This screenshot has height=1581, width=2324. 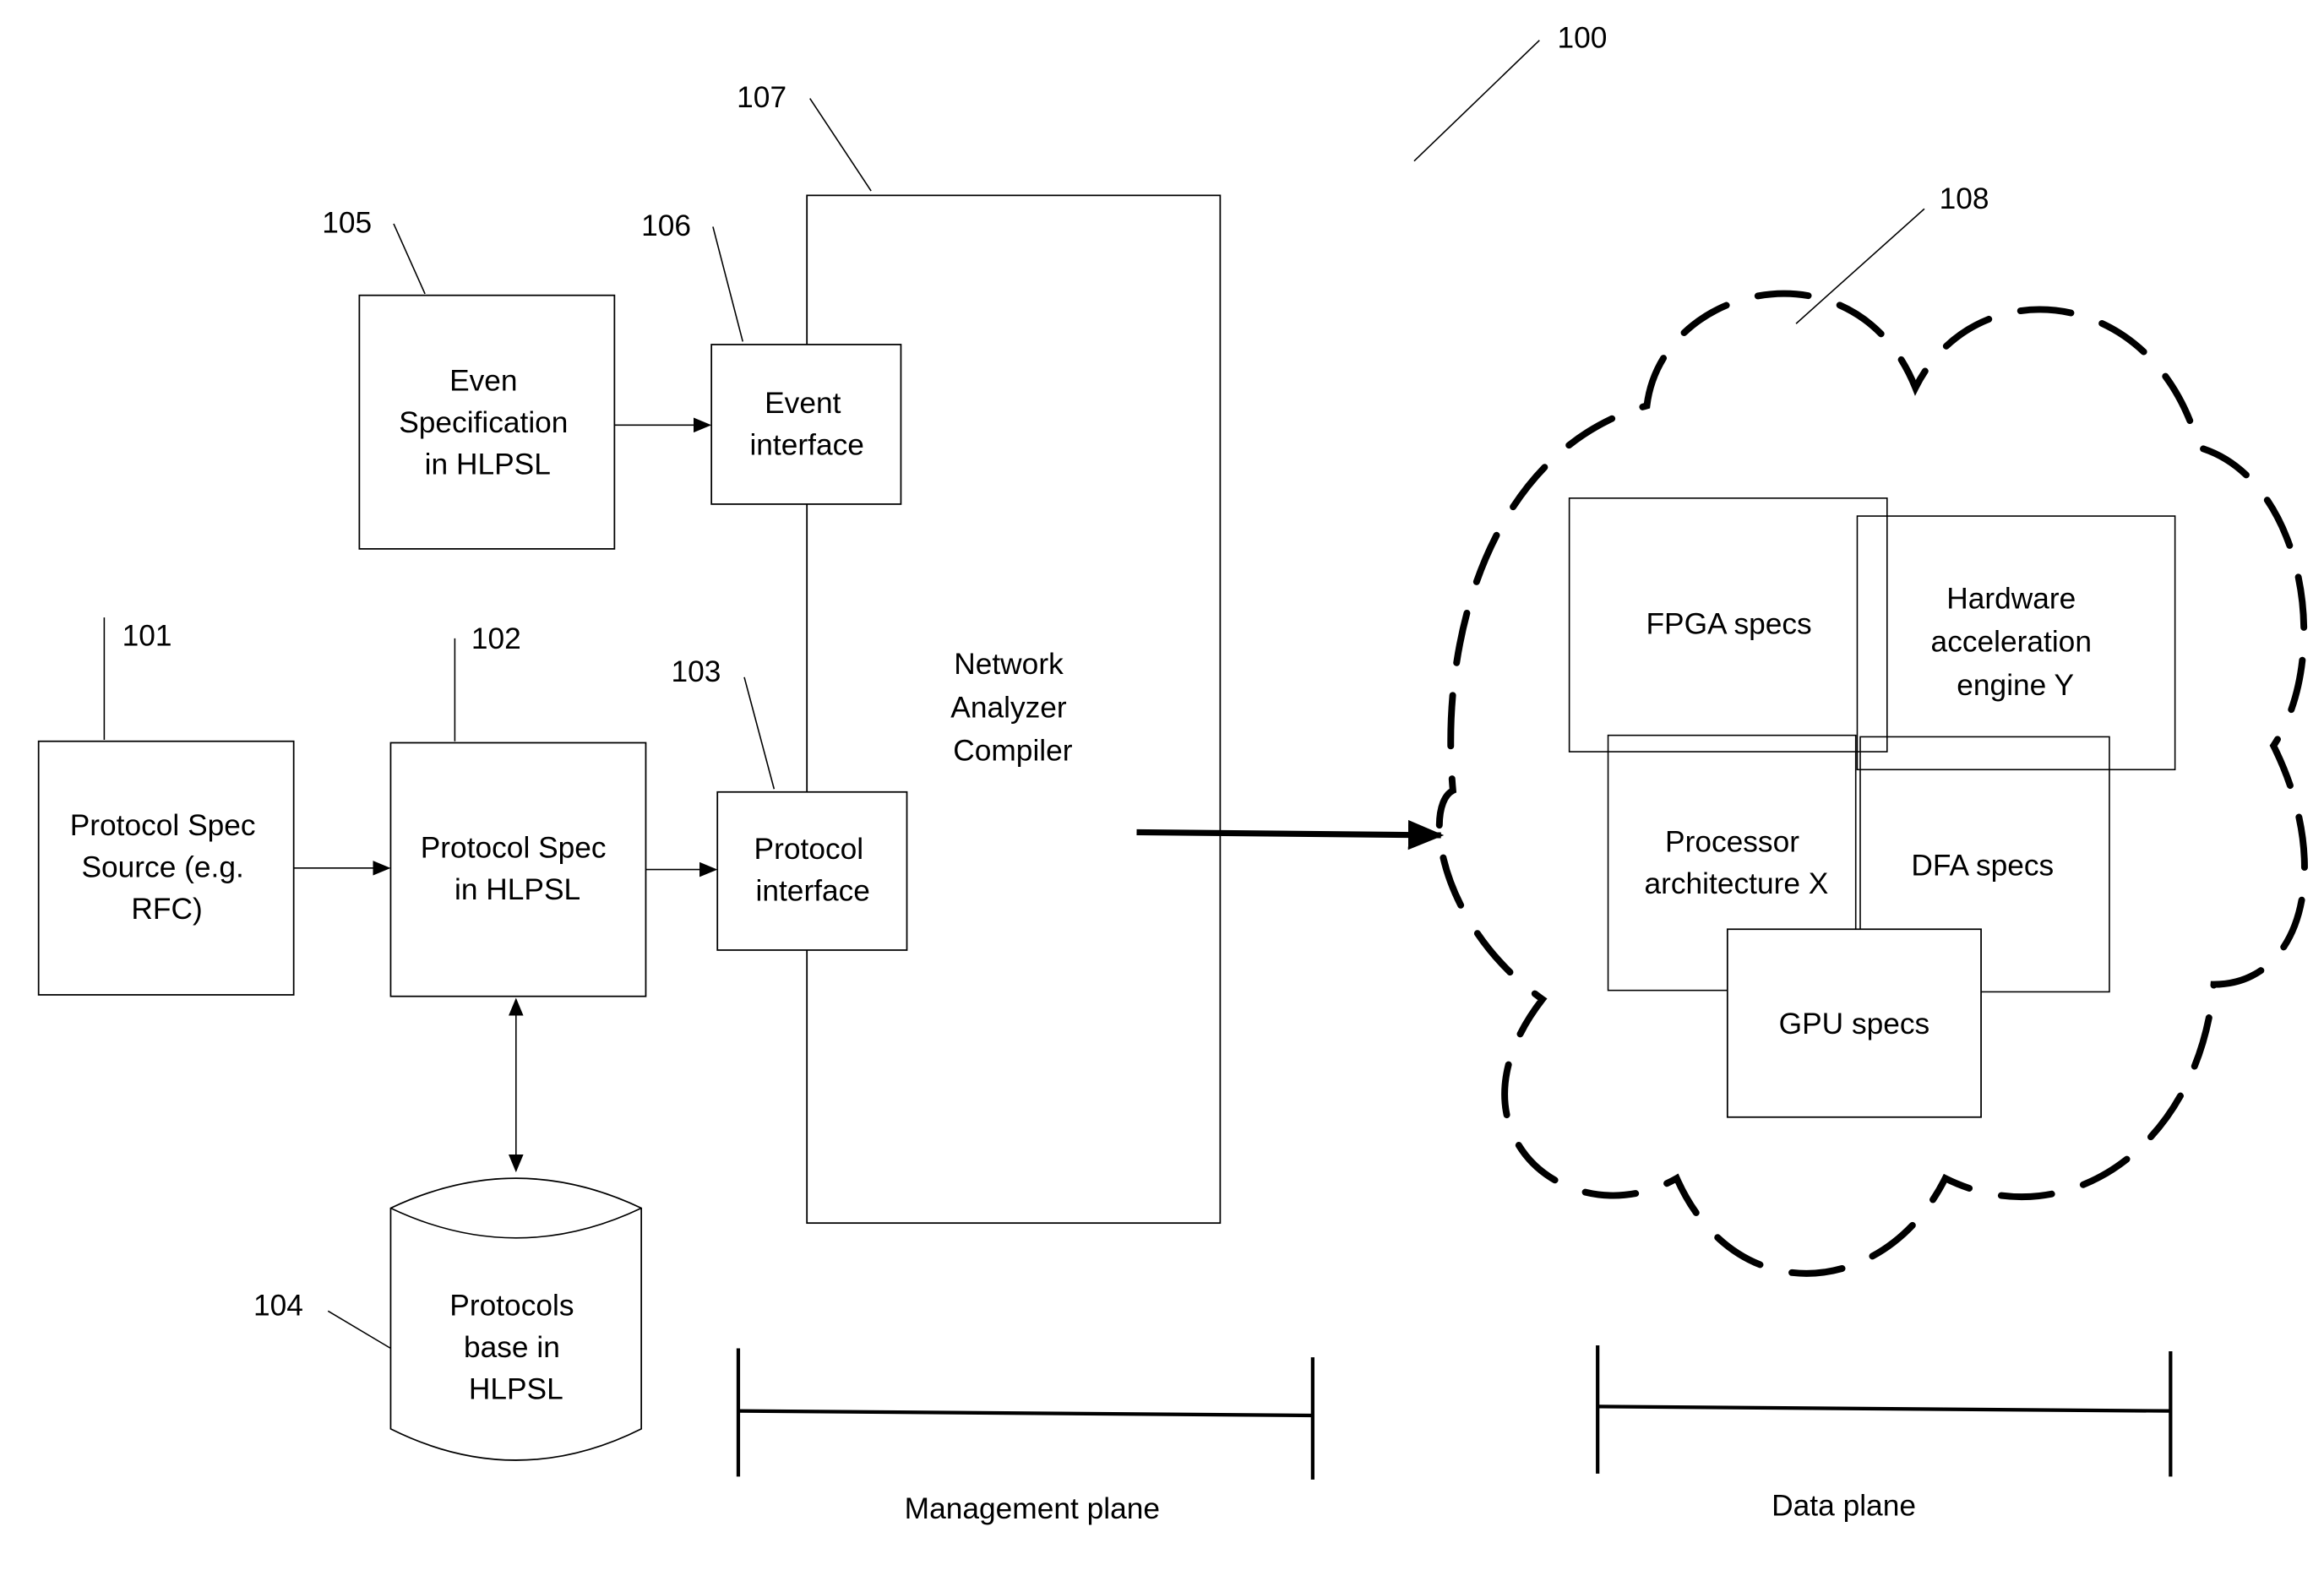 I want to click on hardware-acceleration-block: Hardware acceleration engine Y, so click(x=2016, y=643).